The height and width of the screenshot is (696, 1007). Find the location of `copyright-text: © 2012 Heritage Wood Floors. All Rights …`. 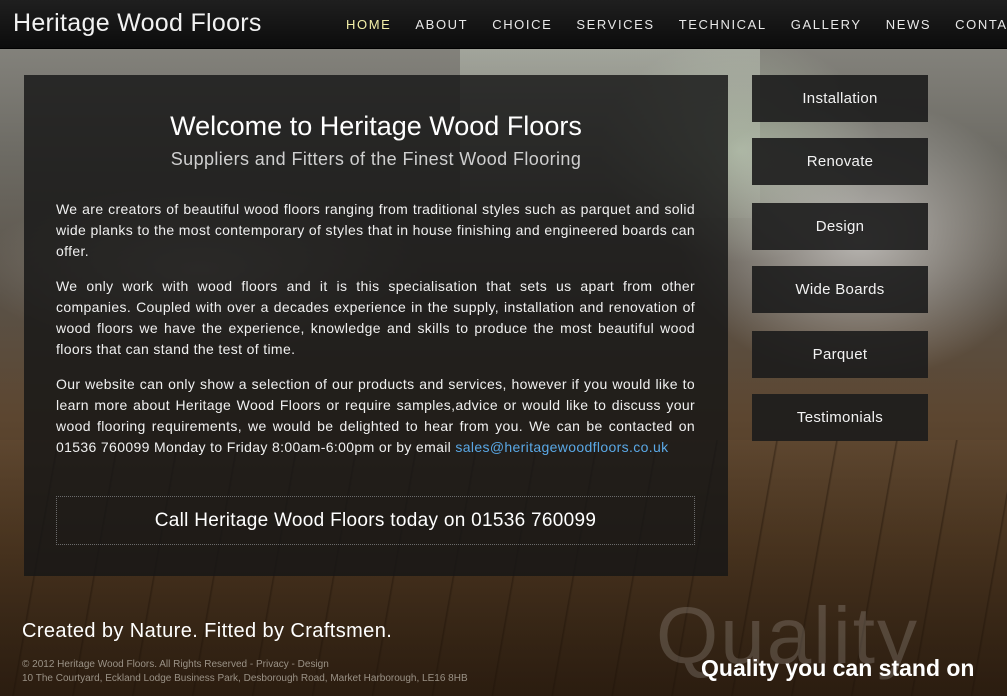

copyright-text: © 2012 Heritage Wood Floors. All Rights … is located at coordinates (135, 664).